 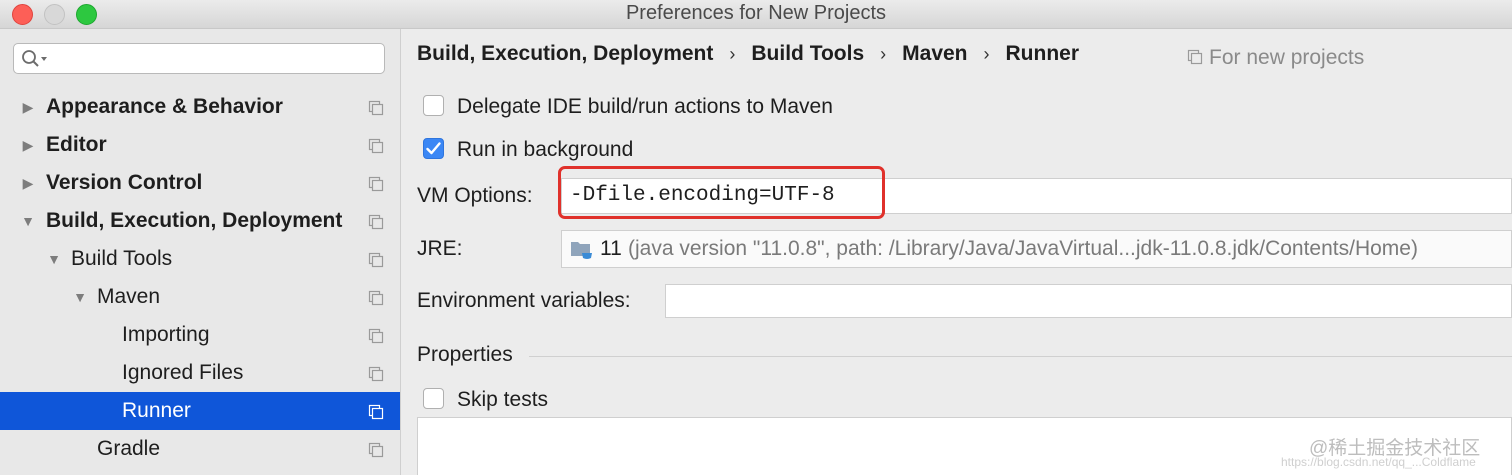 I want to click on env-variables-label: Environment variables:, so click(x=524, y=300).